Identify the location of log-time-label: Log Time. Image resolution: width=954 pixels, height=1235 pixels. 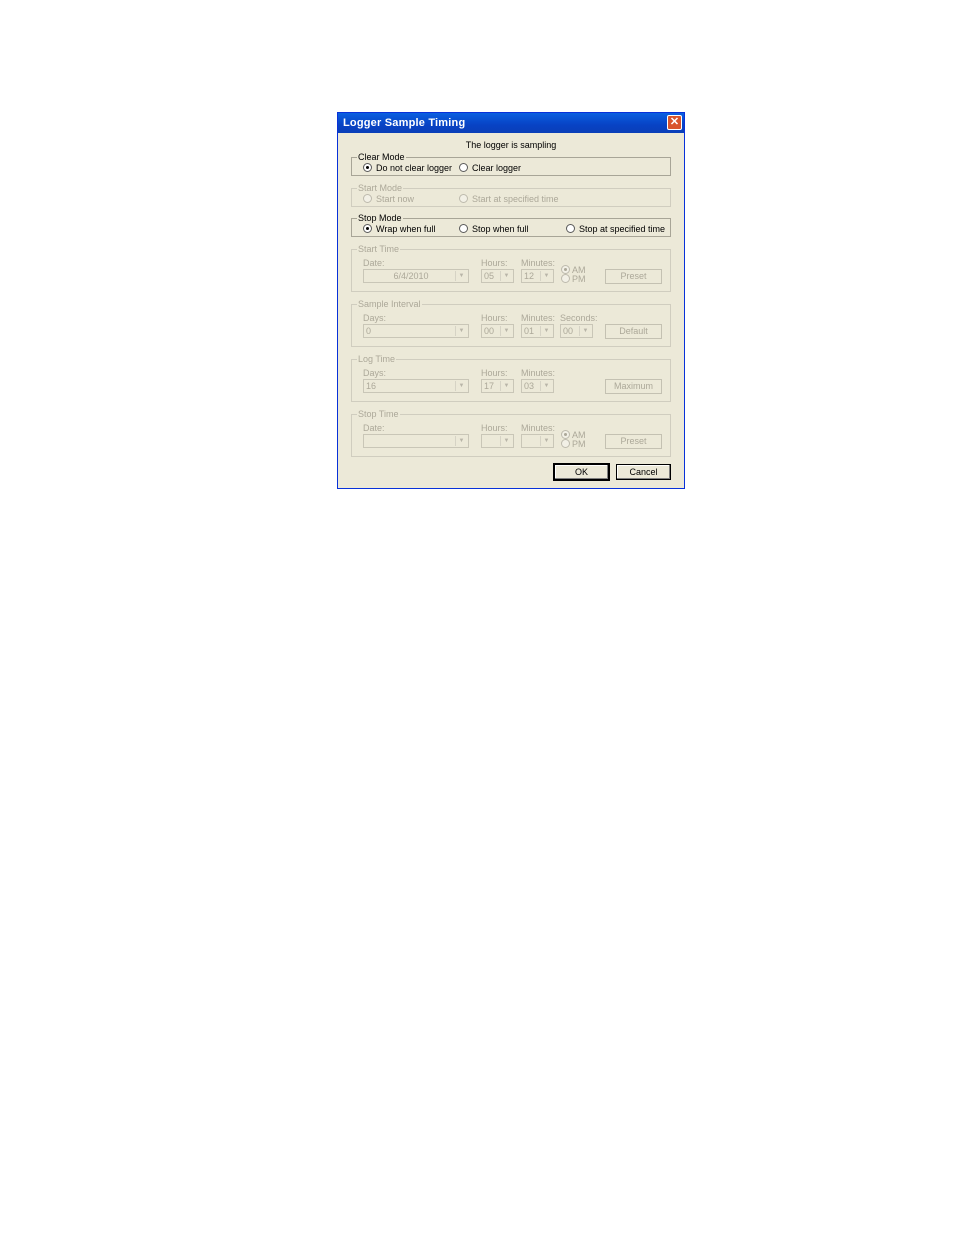
(377, 359).